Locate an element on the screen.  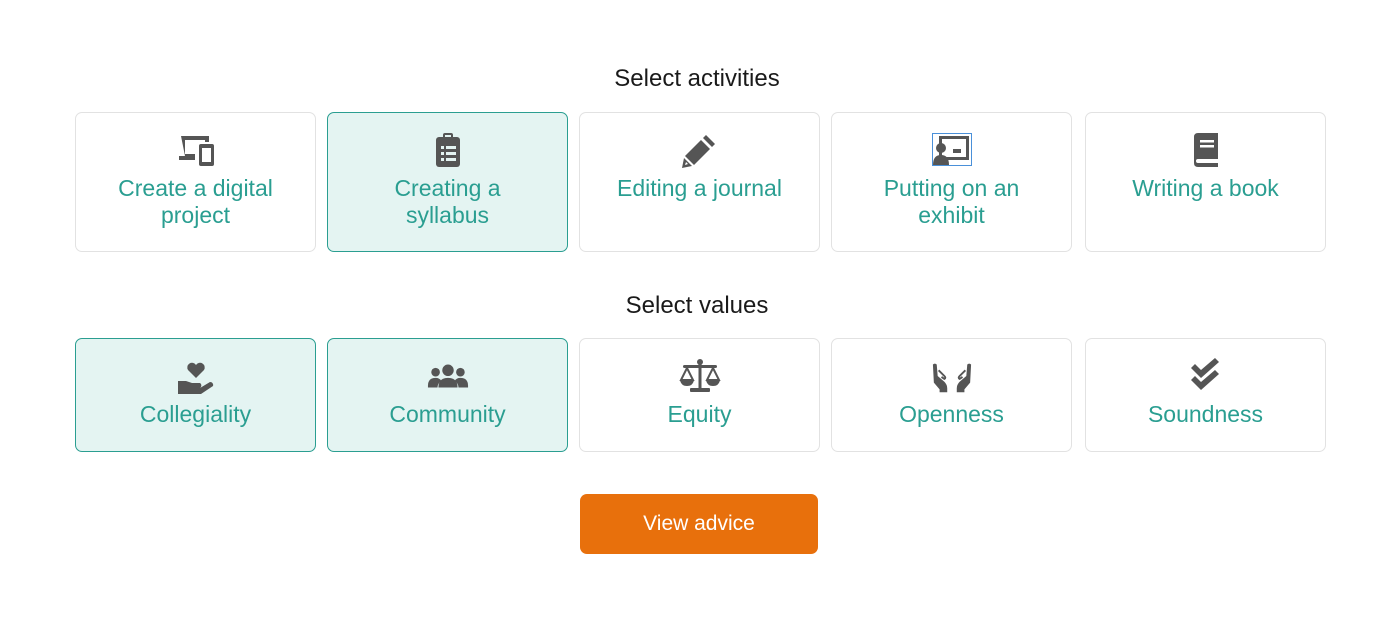
activities-heading: Select activities is located at coordinates (697, 78).